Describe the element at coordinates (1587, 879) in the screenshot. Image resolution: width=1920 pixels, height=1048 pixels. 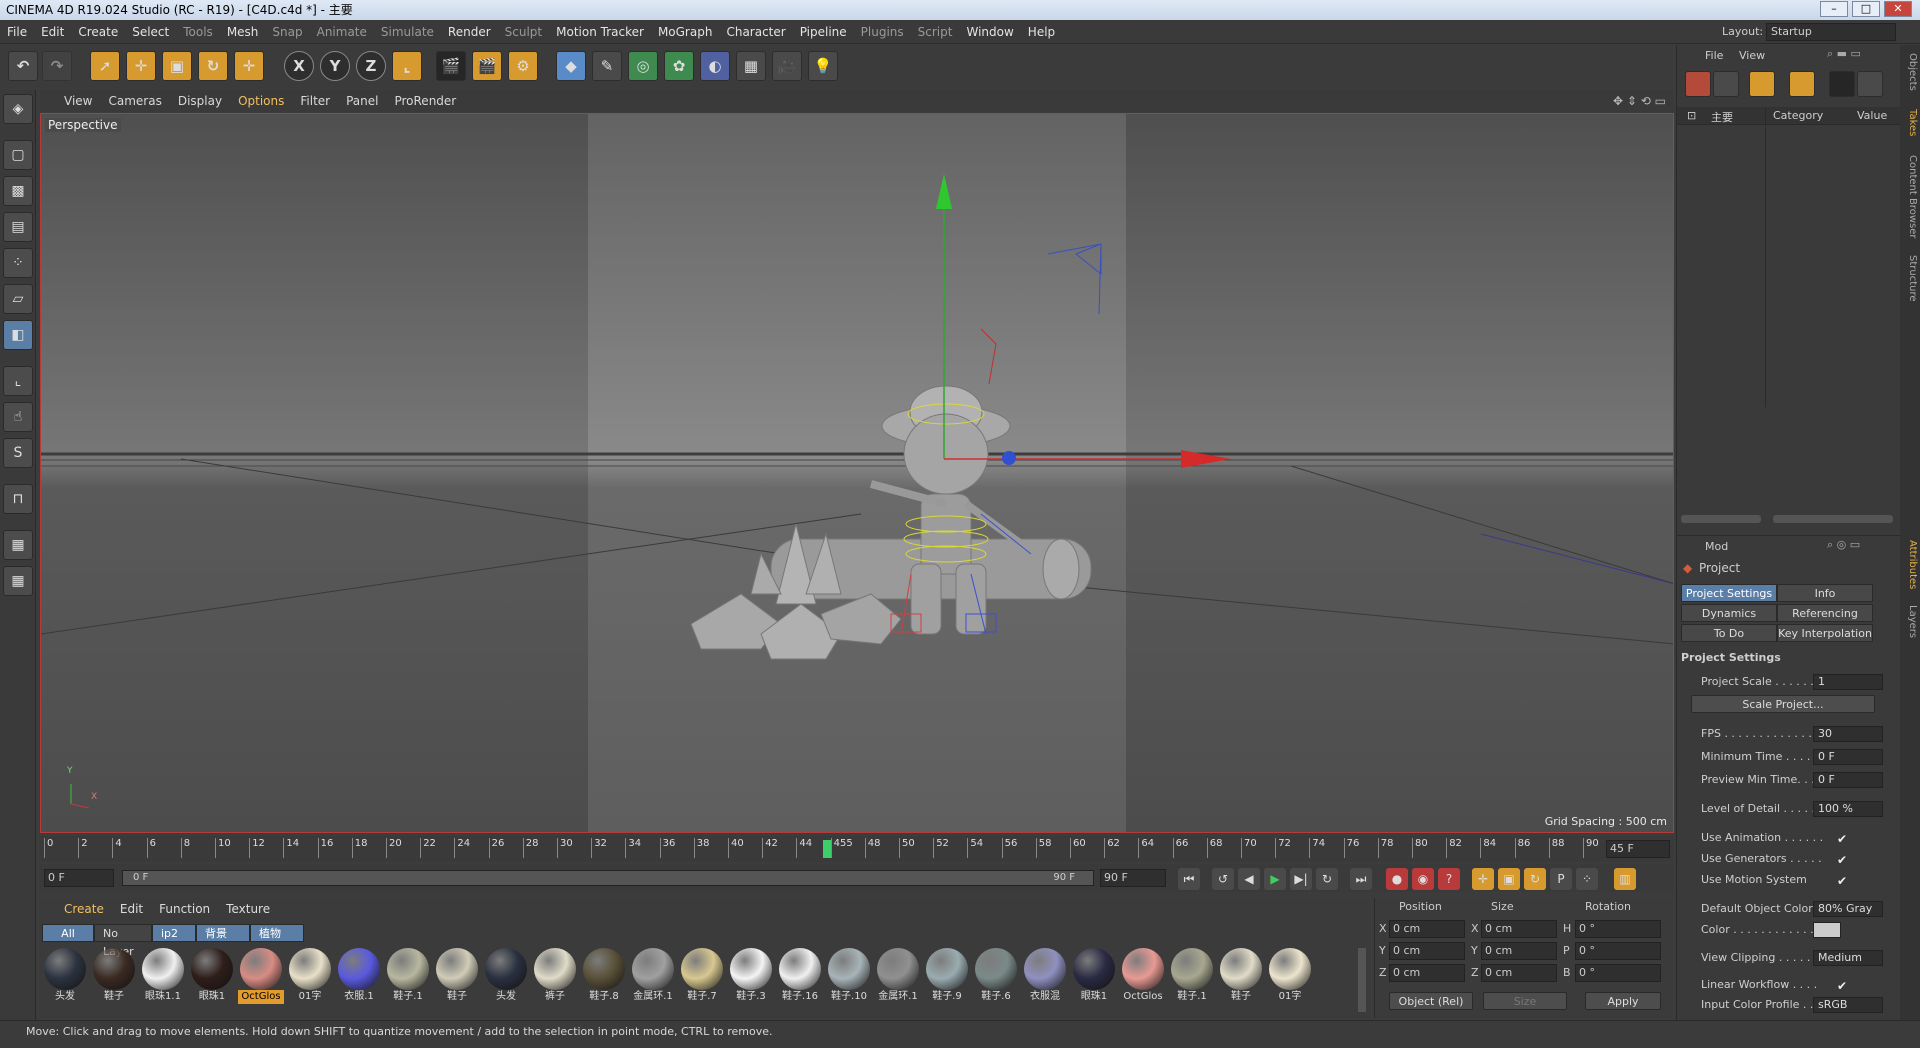
I see `key-pla-icon: ⁘` at that location.